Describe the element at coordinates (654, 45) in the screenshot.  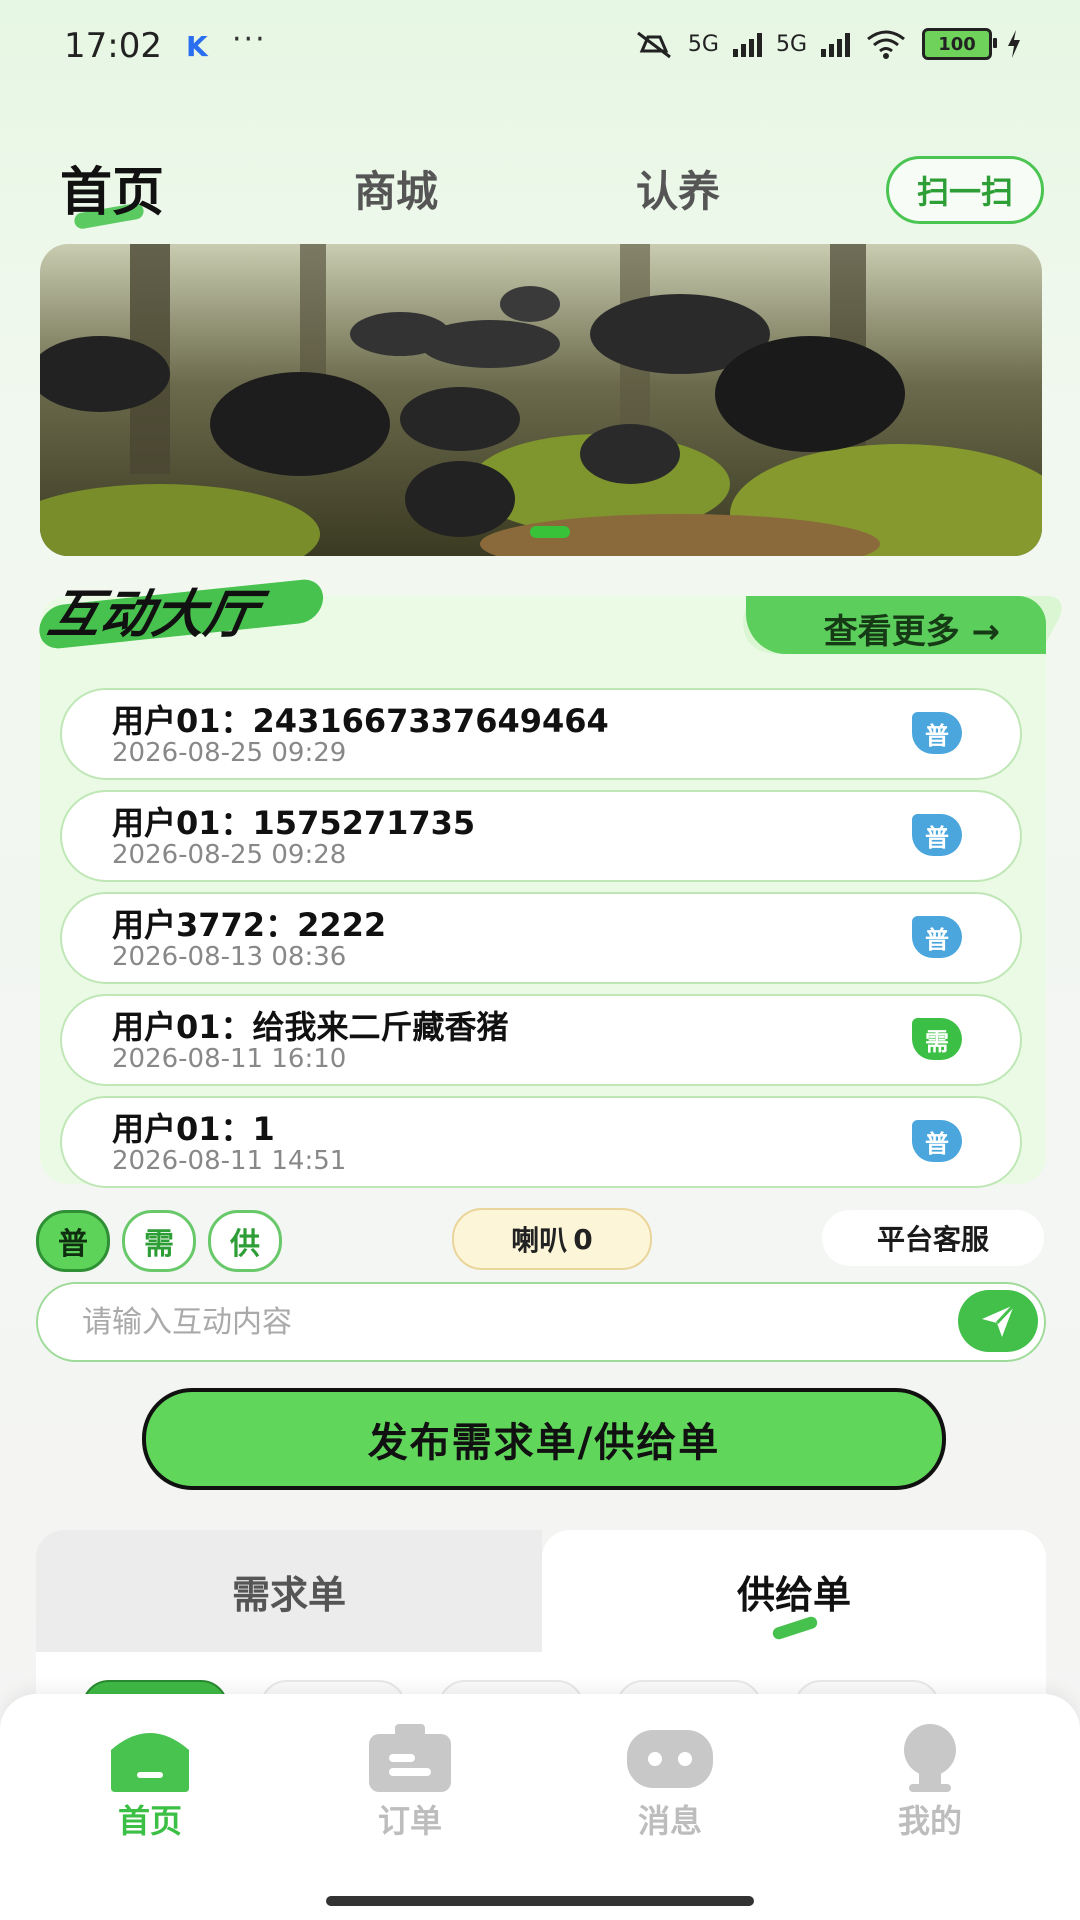
I see `mute-icon` at that location.